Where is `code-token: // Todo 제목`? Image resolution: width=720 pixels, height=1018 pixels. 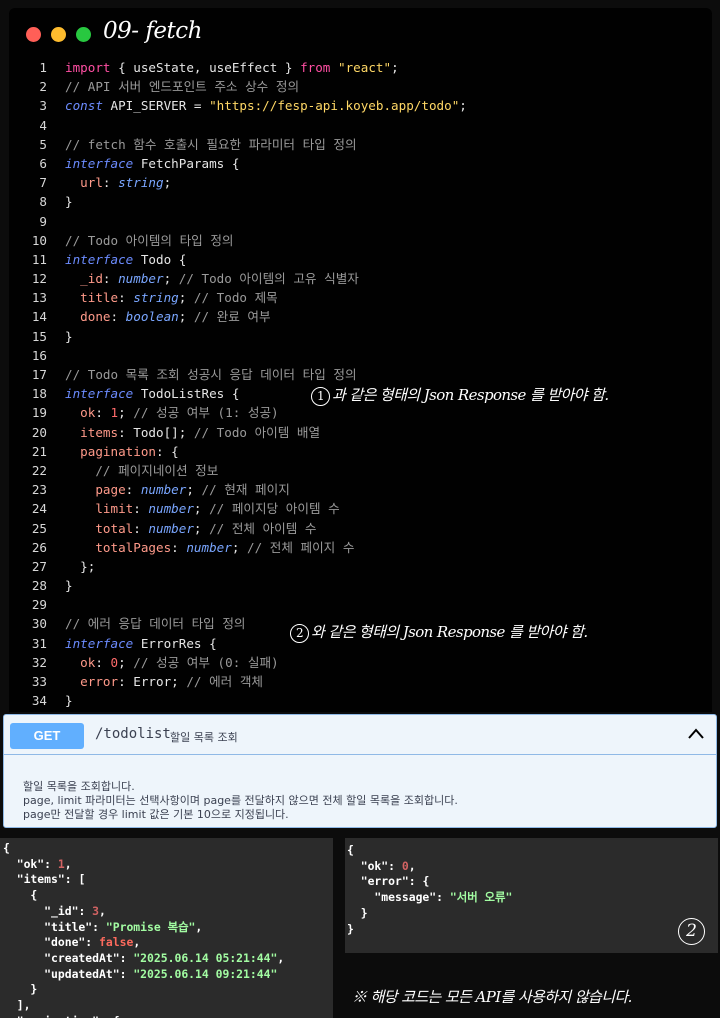 code-token: // Todo 제목 is located at coordinates (235, 298).